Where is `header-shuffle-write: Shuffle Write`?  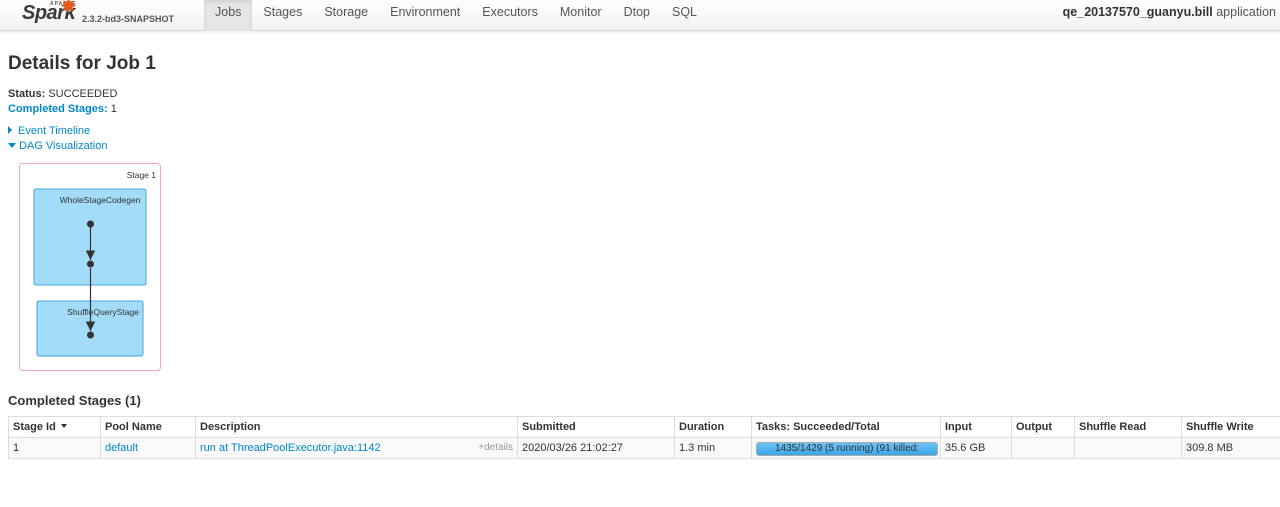
header-shuffle-write: Shuffle Write is located at coordinates (1230, 427).